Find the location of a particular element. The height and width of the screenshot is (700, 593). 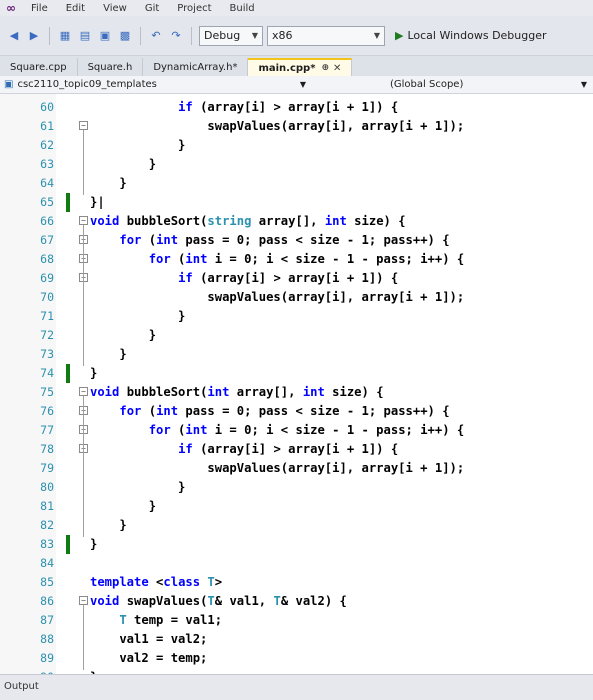

code-line: 86 − void swapValues(T& val1, T& val2) { is located at coordinates (296, 601).